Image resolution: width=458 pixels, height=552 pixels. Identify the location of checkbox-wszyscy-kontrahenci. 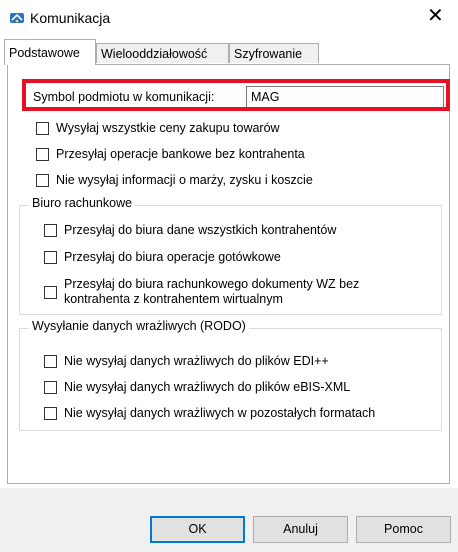
(50, 230).